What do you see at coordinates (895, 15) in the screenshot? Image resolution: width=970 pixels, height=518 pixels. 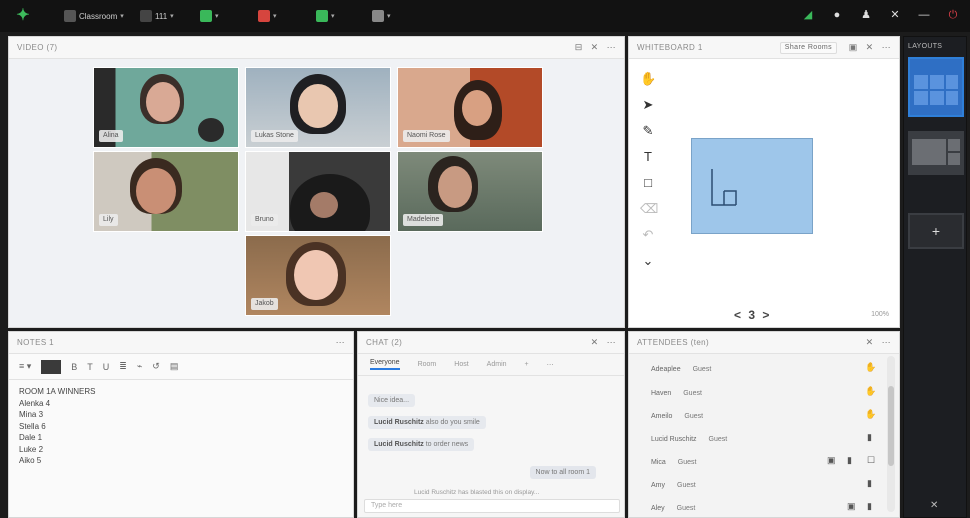 I see `expand-icon: ✕` at bounding box center [895, 15].